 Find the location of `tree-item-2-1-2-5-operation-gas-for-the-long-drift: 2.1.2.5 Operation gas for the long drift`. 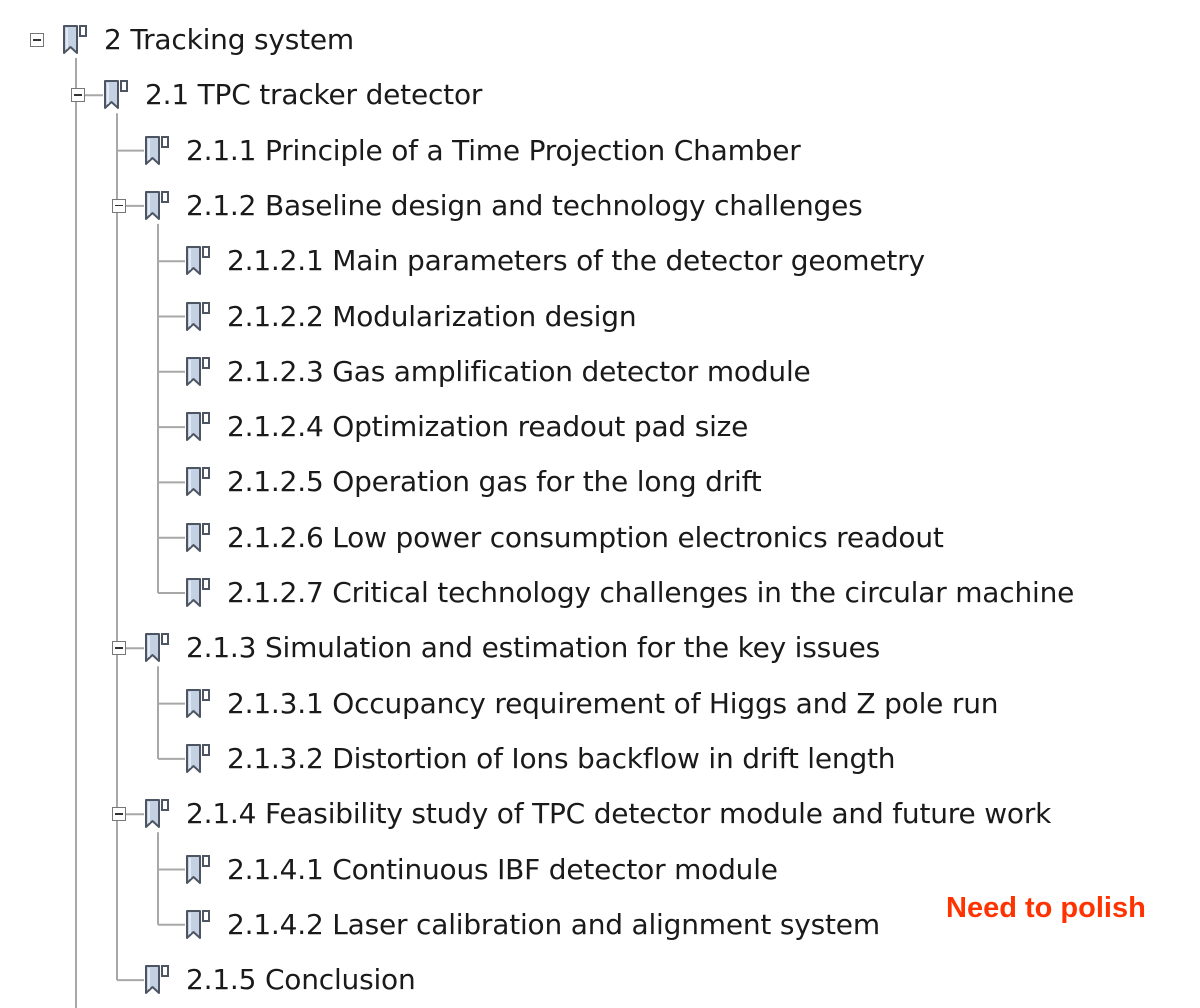

tree-item-2-1-2-5-operation-gas-for-the-long-drift: 2.1.2.5 Operation gas for the long drift is located at coordinates (600, 482).